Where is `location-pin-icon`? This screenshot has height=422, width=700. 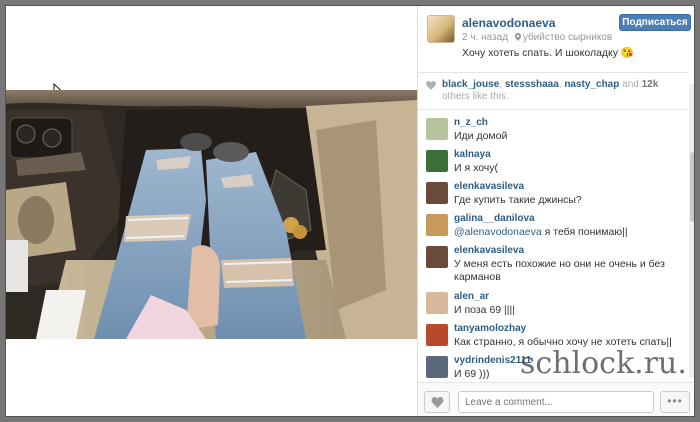 location-pin-icon is located at coordinates (517, 37).